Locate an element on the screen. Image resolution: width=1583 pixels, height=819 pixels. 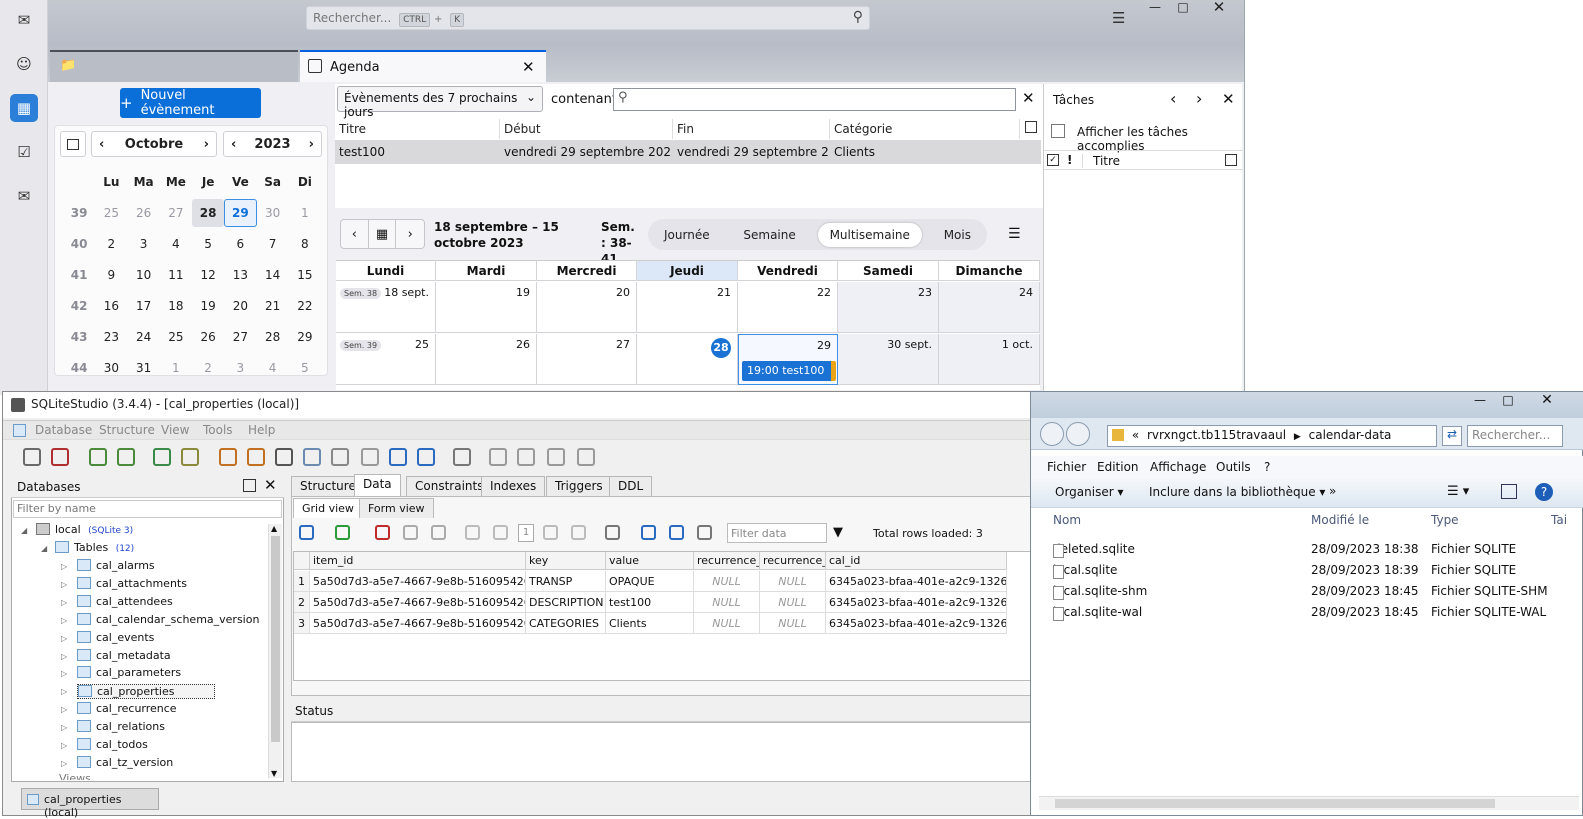
refresh-icon: ⇄ is located at coordinates (1452, 436).